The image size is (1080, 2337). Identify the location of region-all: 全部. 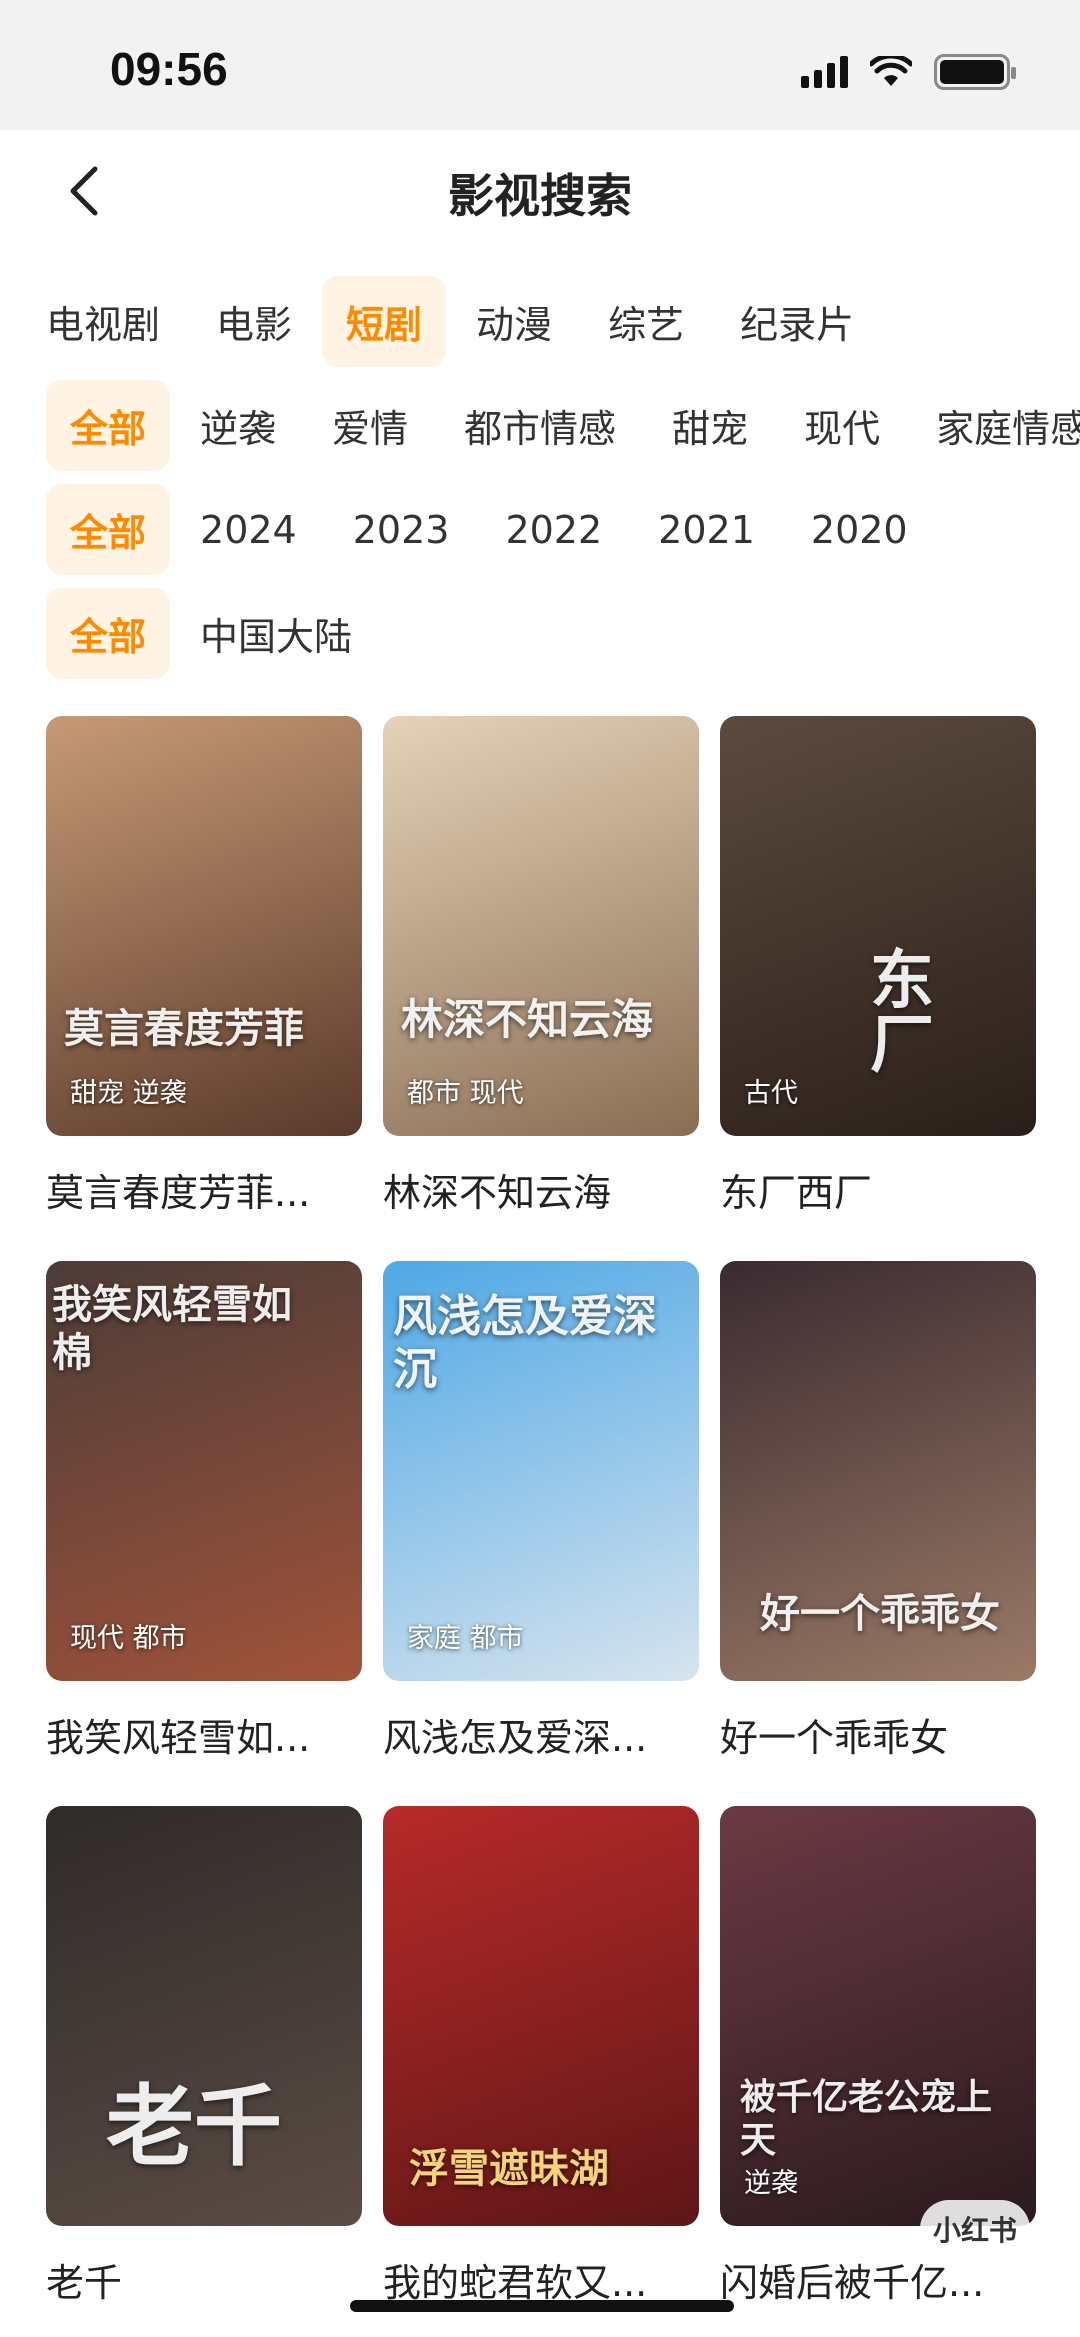
(108, 633).